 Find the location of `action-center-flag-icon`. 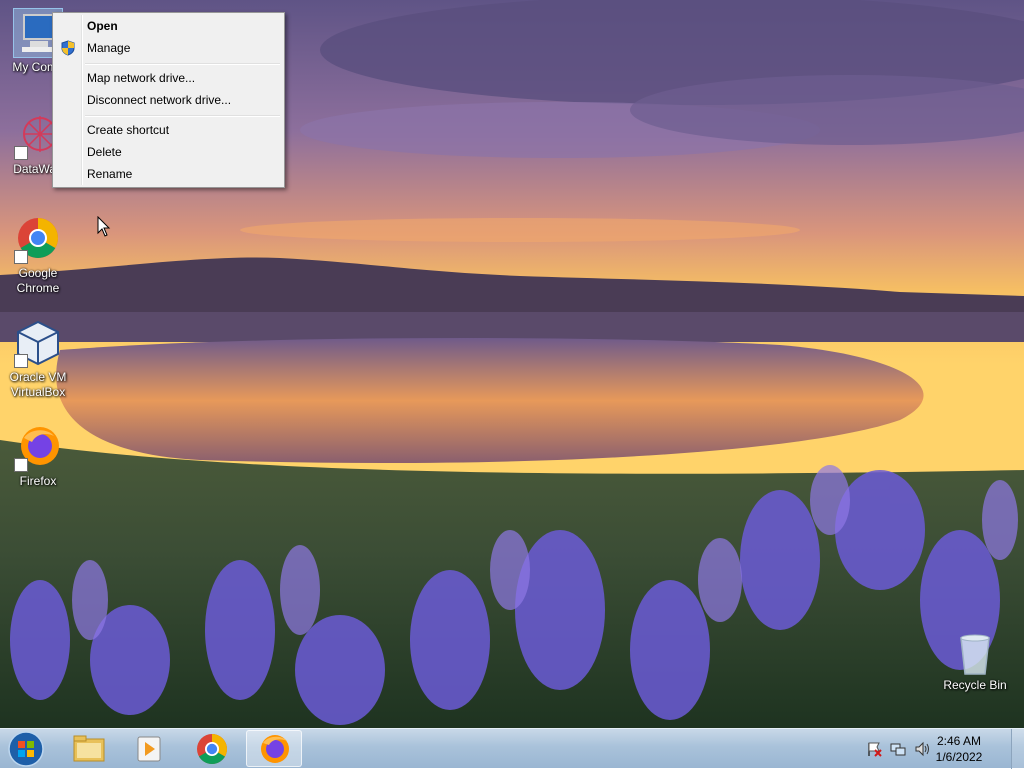

action-center-flag-icon is located at coordinates (874, 749).